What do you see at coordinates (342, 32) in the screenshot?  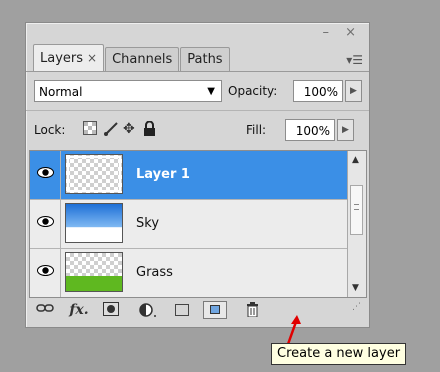 I see `window-controls: – ×` at bounding box center [342, 32].